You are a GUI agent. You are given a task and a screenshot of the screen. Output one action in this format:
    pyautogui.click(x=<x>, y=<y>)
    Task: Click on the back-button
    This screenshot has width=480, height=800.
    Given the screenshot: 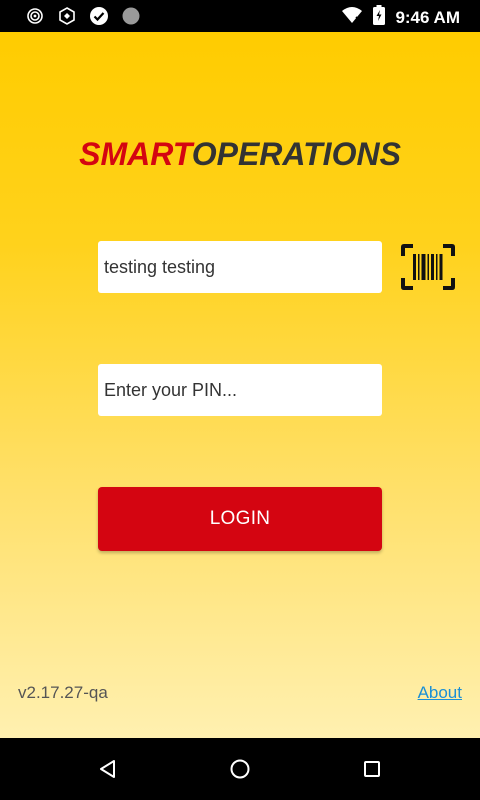 What is the action you would take?
    pyautogui.click(x=108, y=769)
    